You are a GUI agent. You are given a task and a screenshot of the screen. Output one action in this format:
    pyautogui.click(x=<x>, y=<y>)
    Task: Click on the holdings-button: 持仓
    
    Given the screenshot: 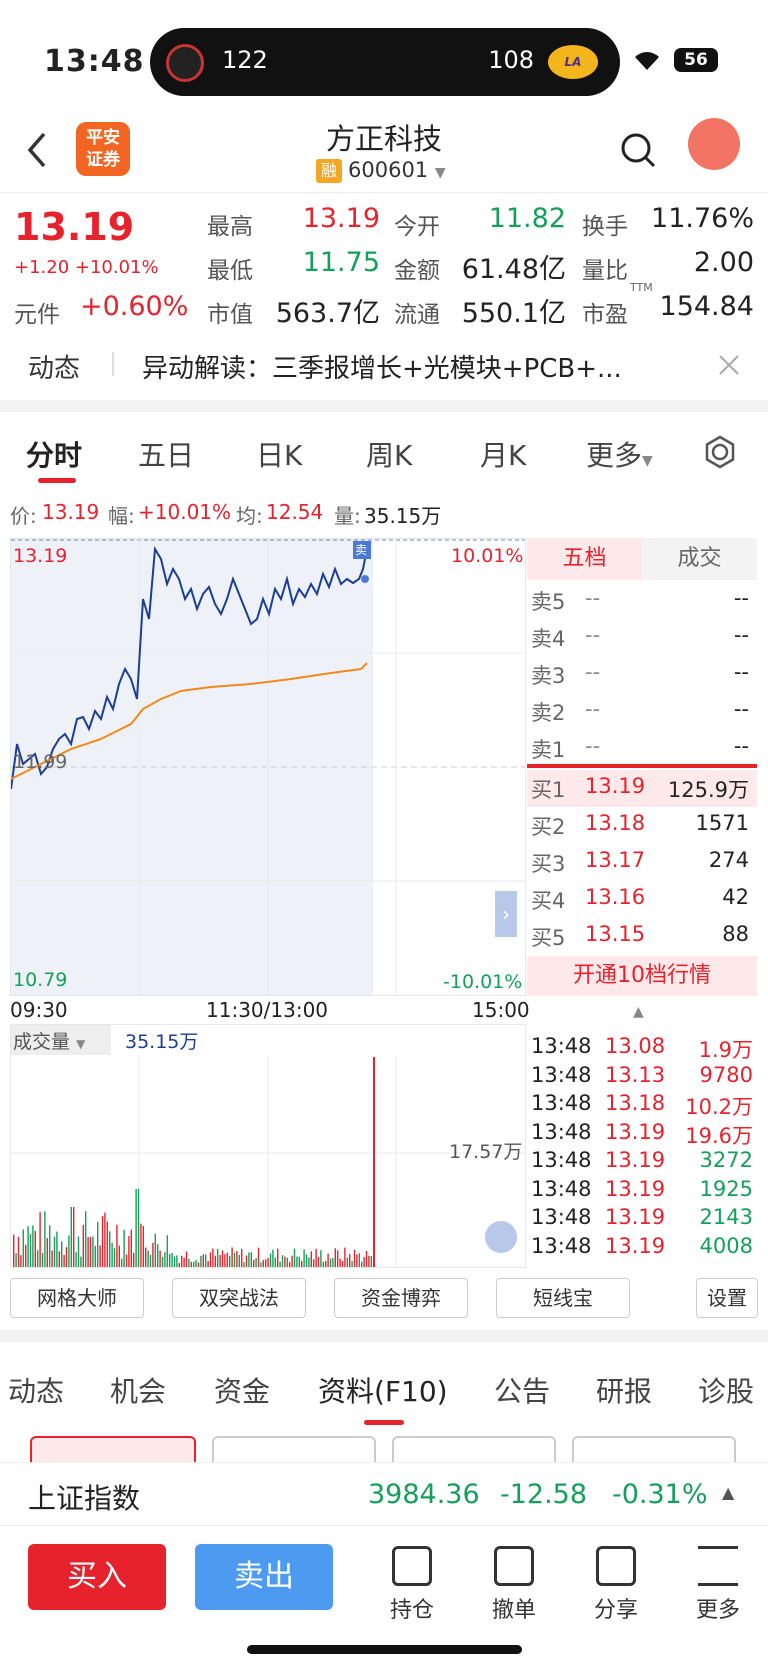 What is the action you would take?
    pyautogui.click(x=412, y=1585)
    